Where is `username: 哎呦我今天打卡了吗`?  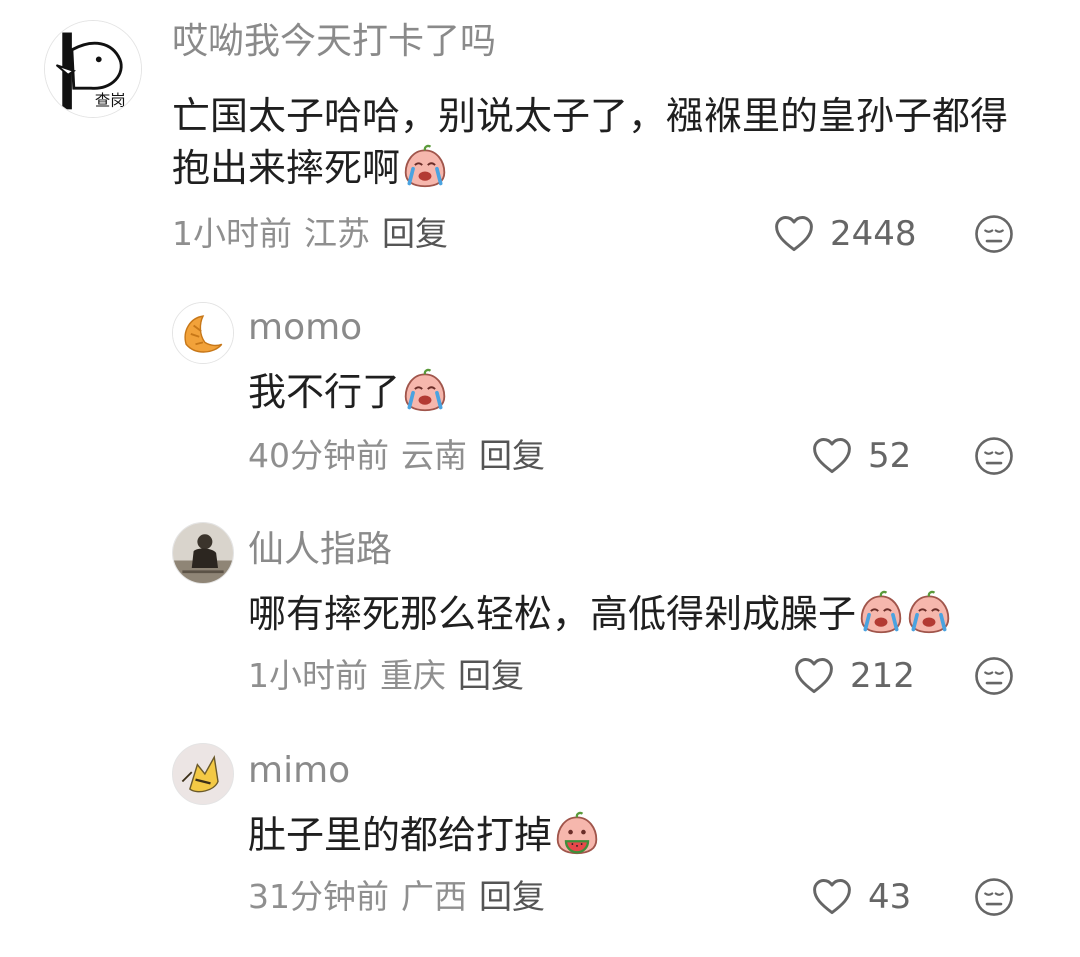
username: 哎呦我今天打卡了吗 is located at coordinates (334, 42).